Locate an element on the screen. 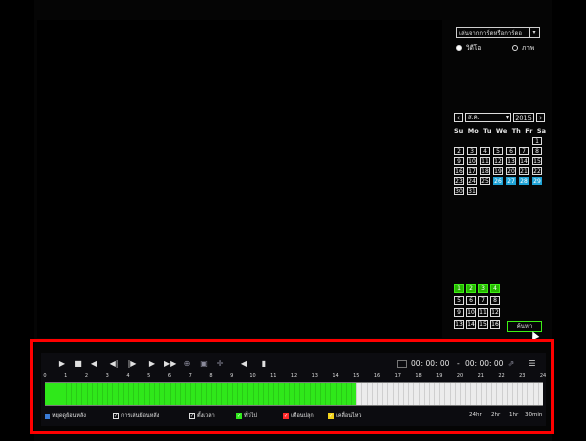 Image resolution: width=586 pixels, height=441 pixels. step-forward-icon: |▶ is located at coordinates (132, 364).